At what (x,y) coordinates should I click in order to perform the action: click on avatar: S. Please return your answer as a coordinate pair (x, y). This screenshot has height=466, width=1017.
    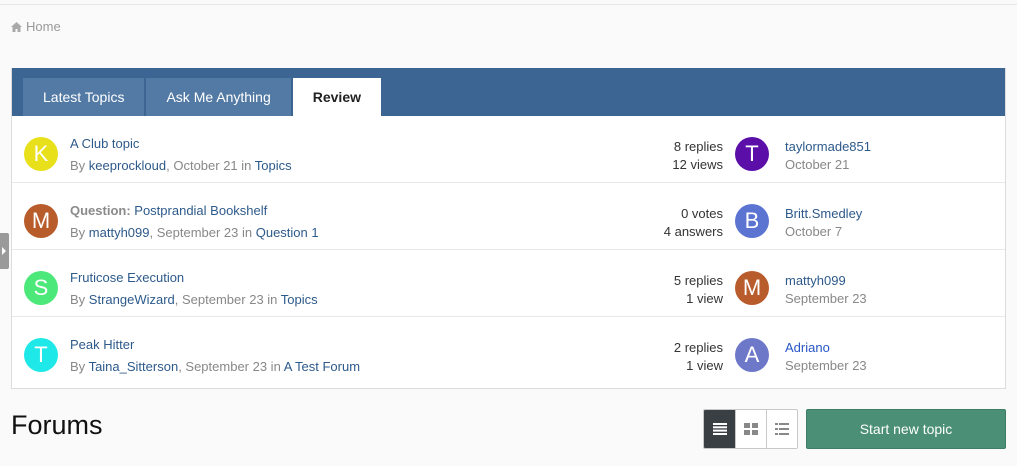
    Looking at the image, I should click on (41, 288).